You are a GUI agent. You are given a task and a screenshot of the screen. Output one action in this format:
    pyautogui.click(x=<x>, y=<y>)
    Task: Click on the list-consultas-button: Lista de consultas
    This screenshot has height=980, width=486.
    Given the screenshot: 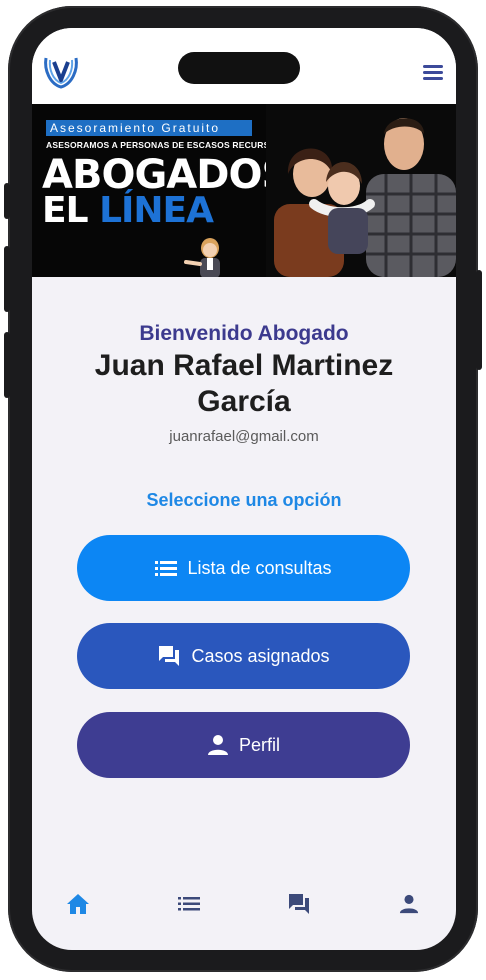 What is the action you would take?
    pyautogui.click(x=243, y=568)
    